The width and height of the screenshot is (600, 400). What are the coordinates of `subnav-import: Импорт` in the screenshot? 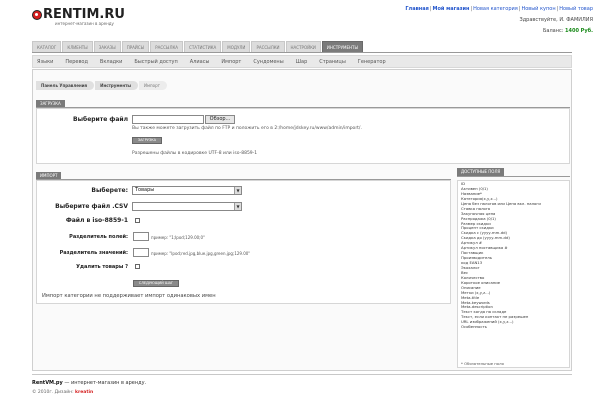 It's located at (231, 62).